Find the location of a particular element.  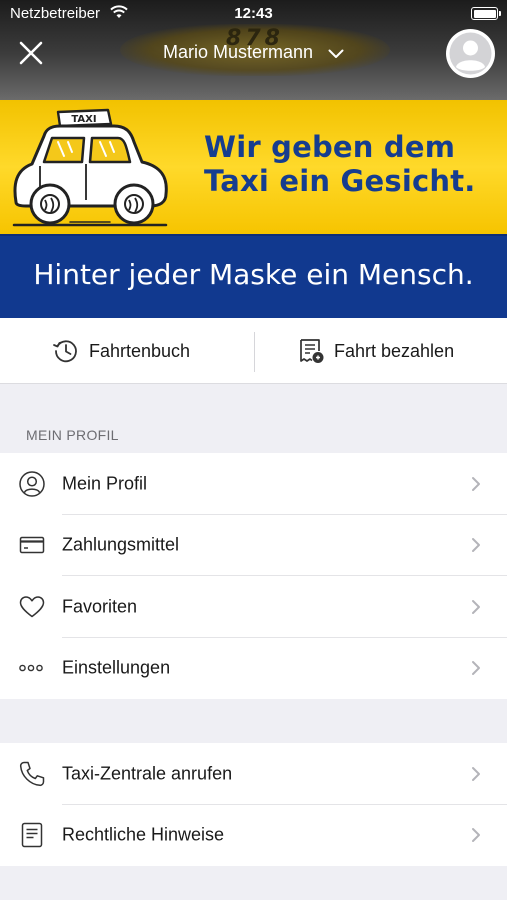

quick-actions-bar: Fahrtenbuch Fahrt bezahlen is located at coordinates (253, 351).